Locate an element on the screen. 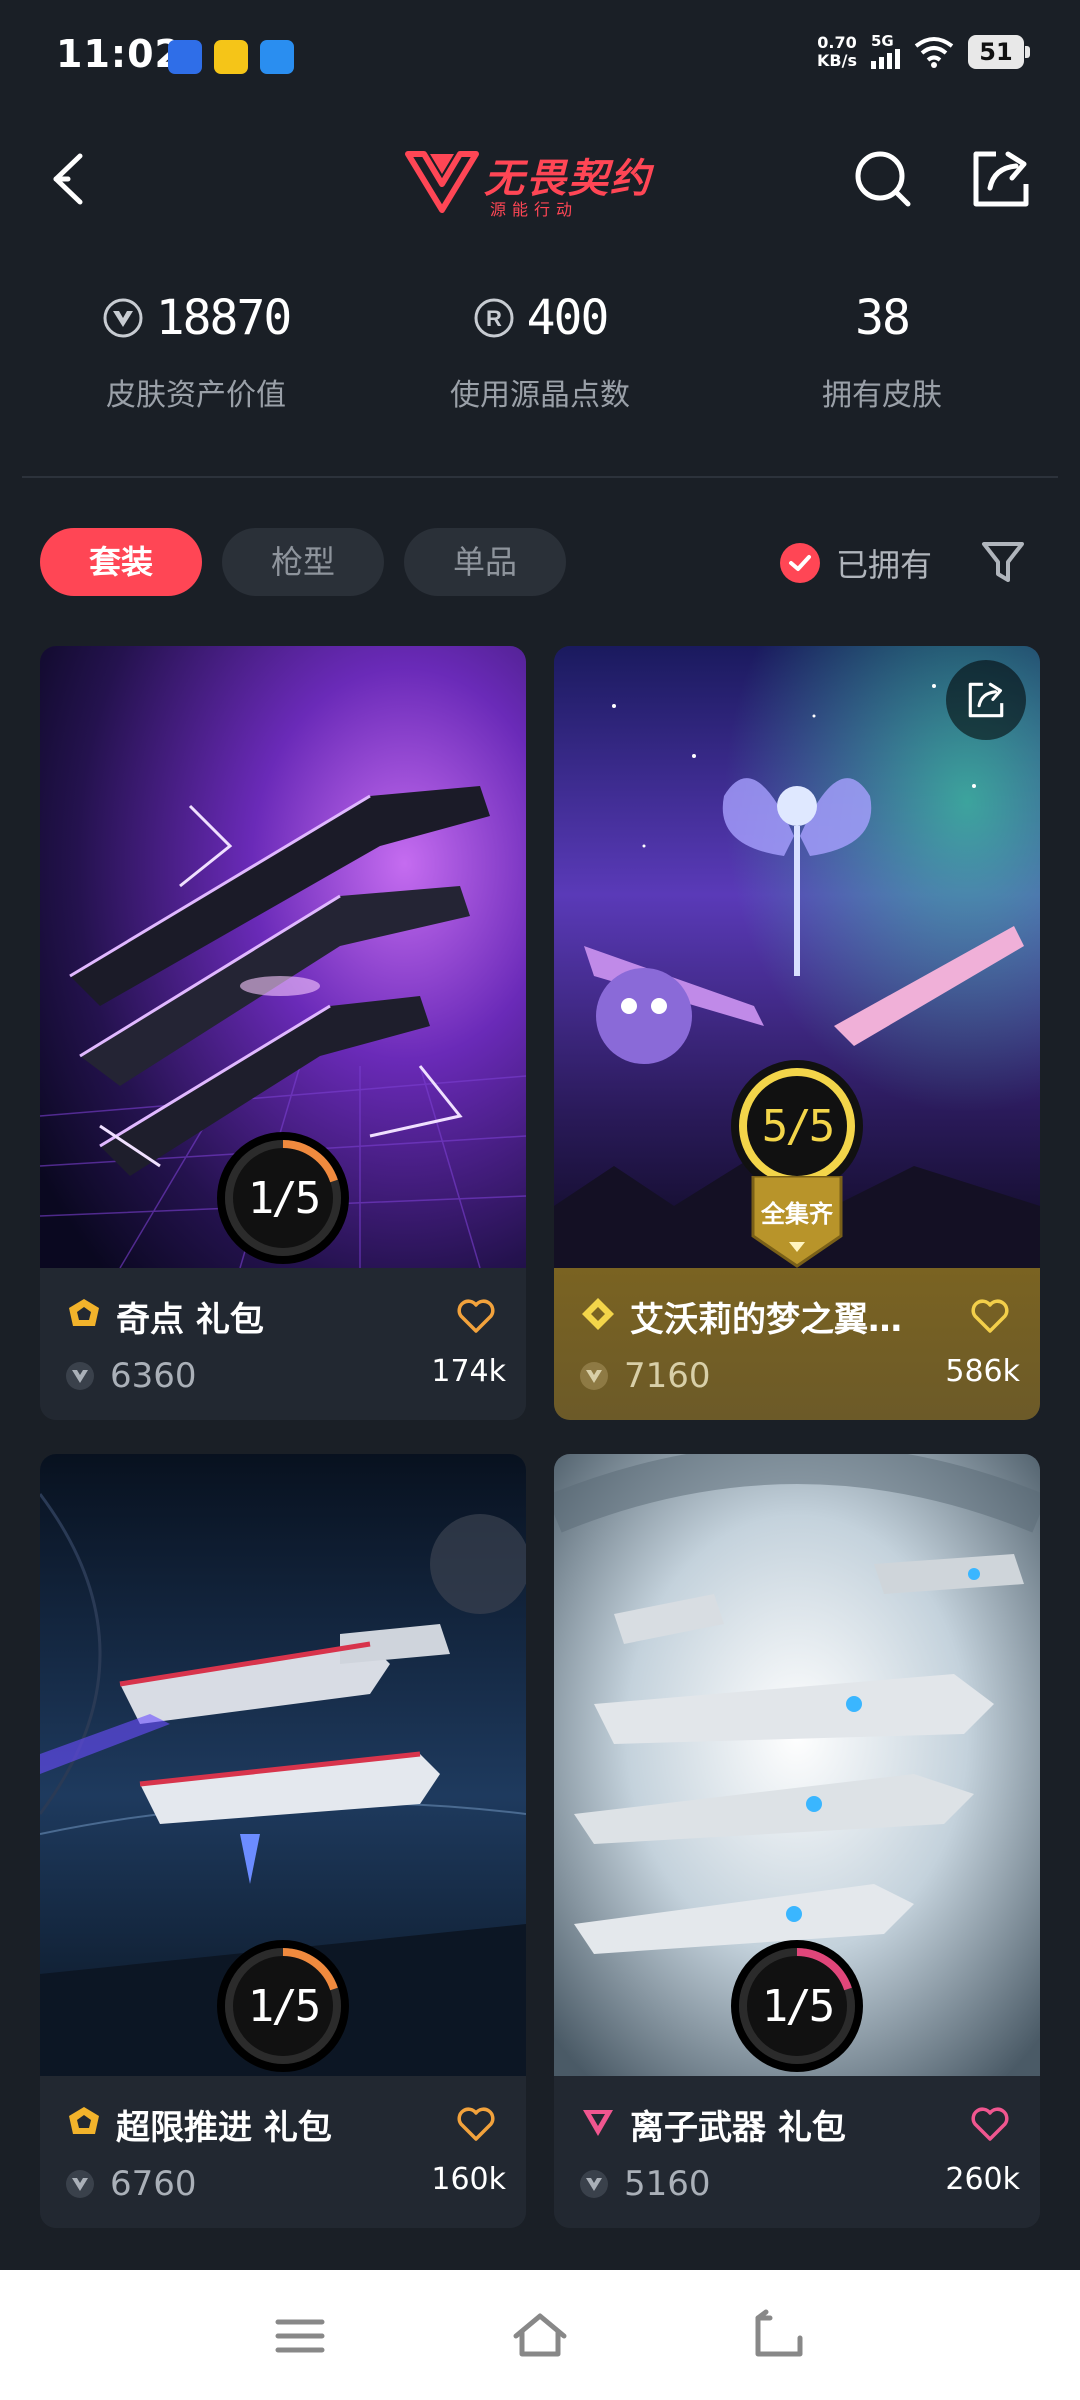  checkmark-icon is located at coordinates (800, 563).